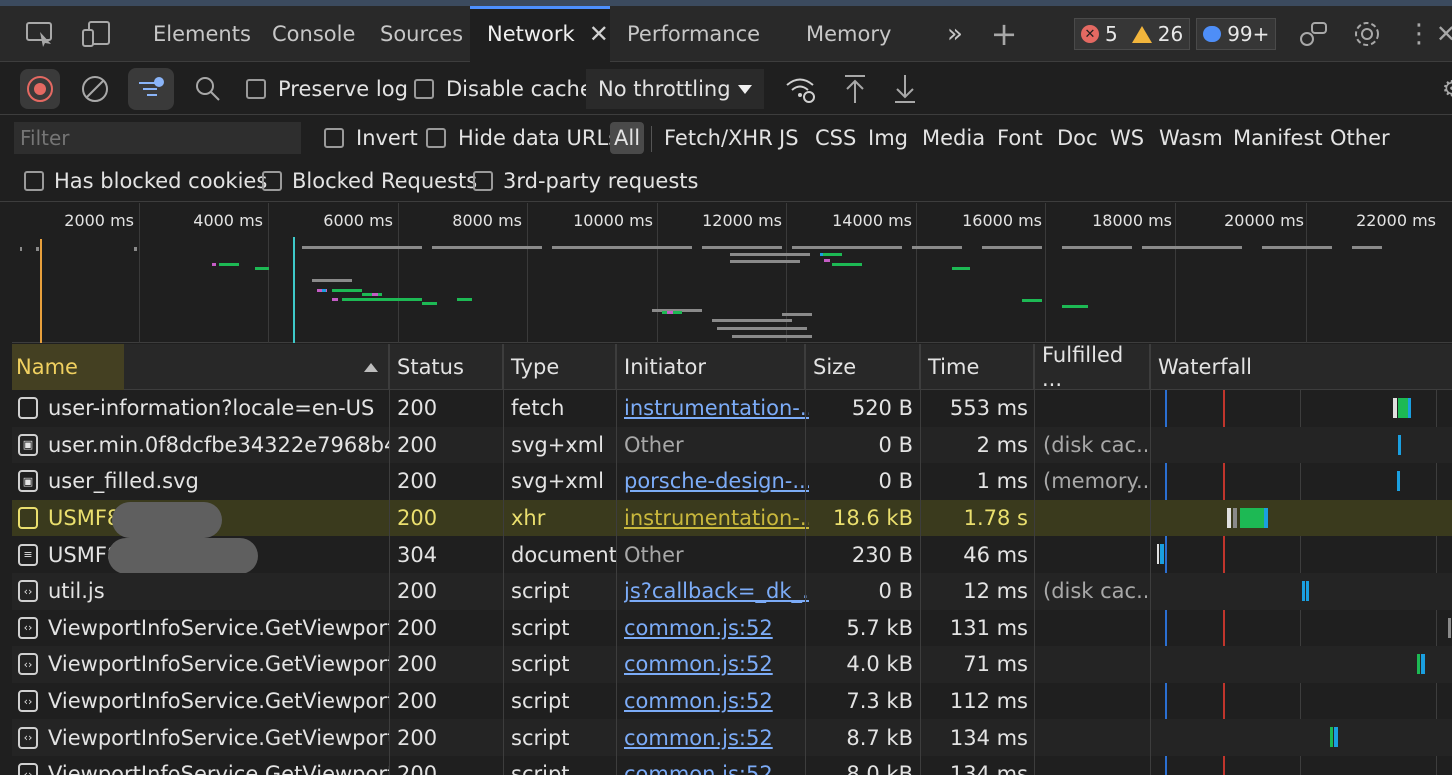  What do you see at coordinates (68, 367) in the screenshot?
I see `column-header-name: Name` at bounding box center [68, 367].